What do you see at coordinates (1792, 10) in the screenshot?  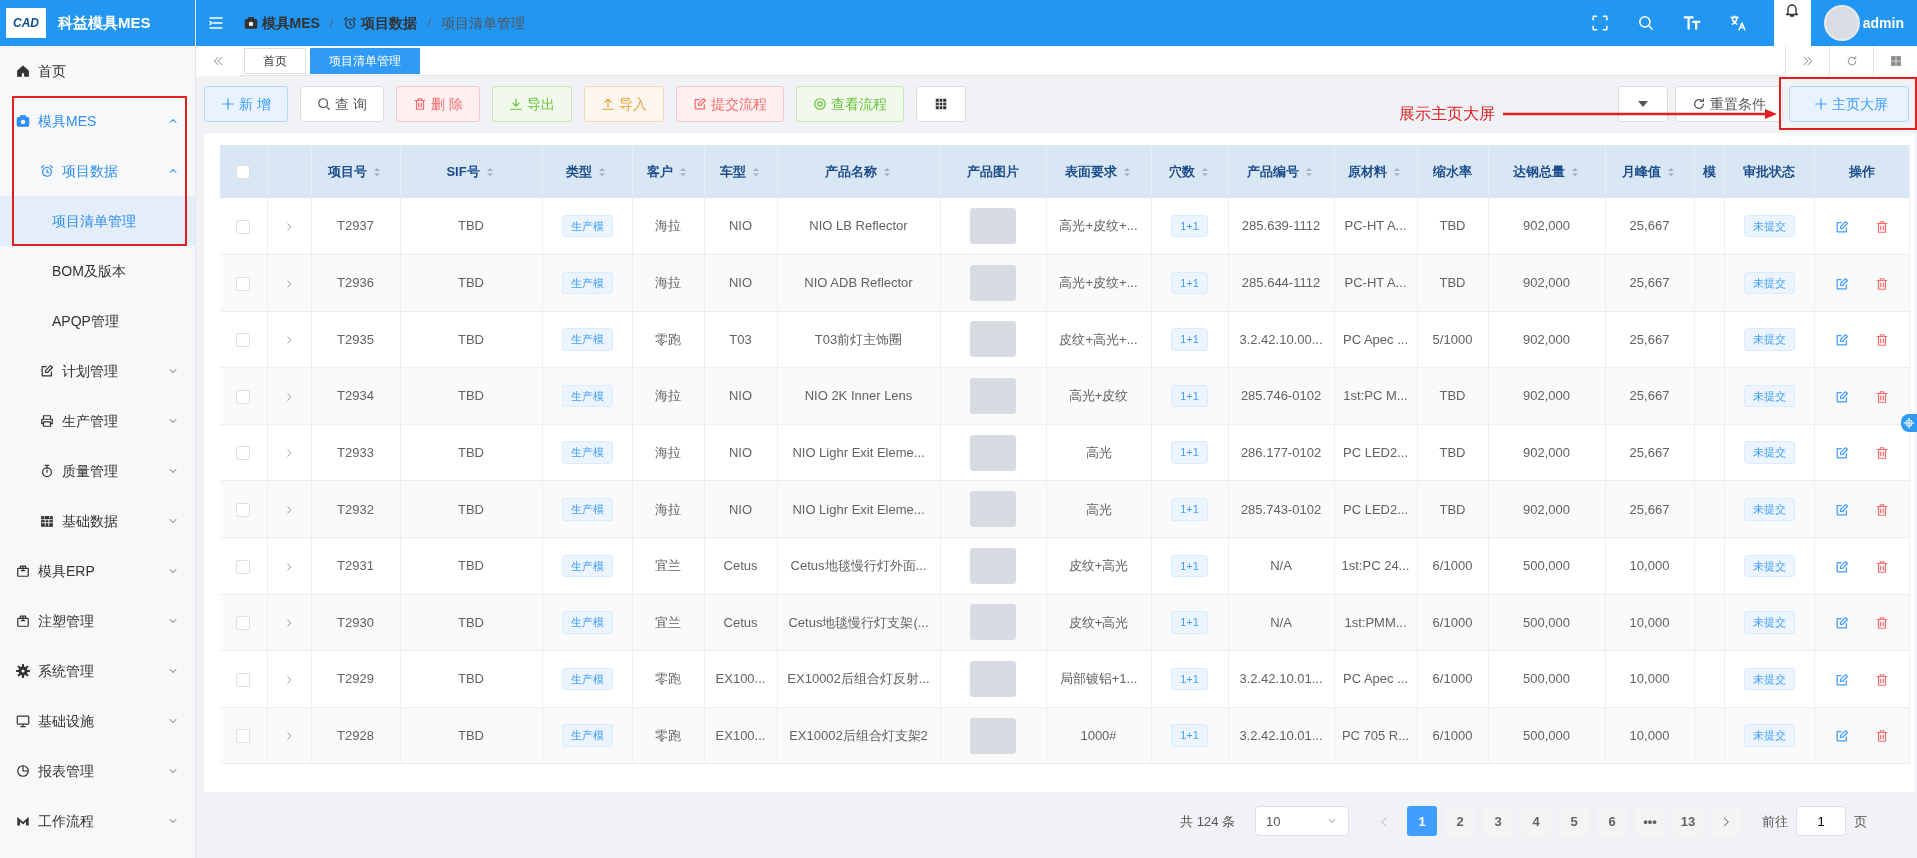 I see `bell-icon` at bounding box center [1792, 10].